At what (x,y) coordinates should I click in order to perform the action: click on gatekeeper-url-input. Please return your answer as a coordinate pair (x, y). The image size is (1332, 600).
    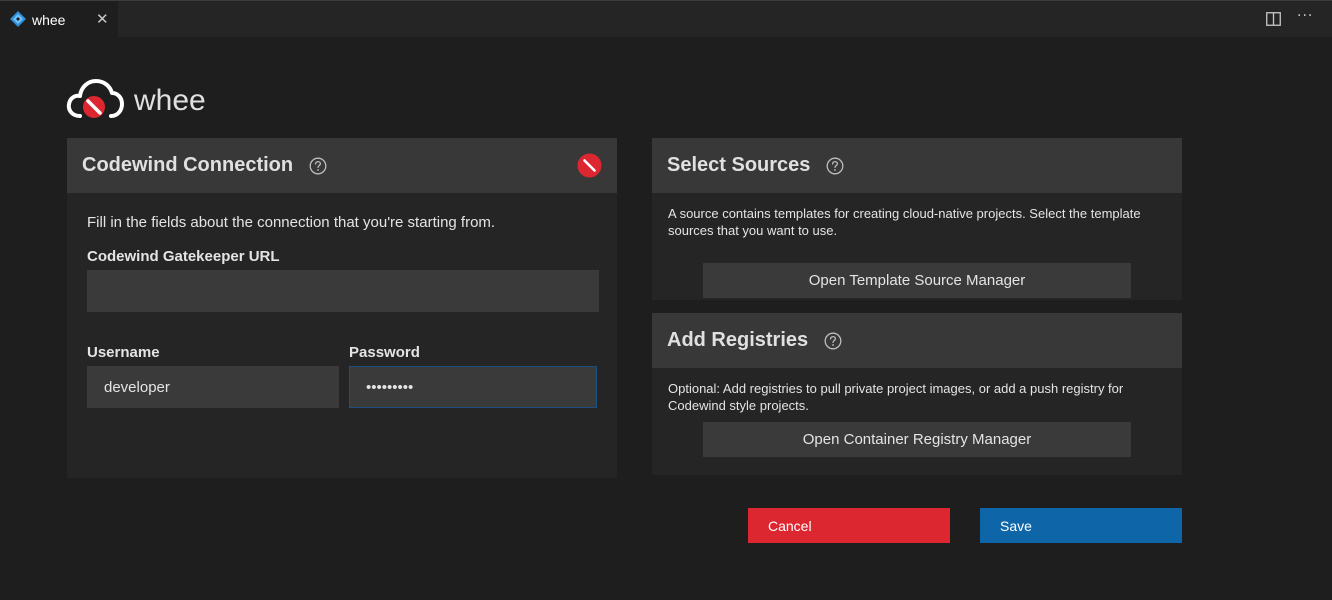
    Looking at the image, I should click on (343, 291).